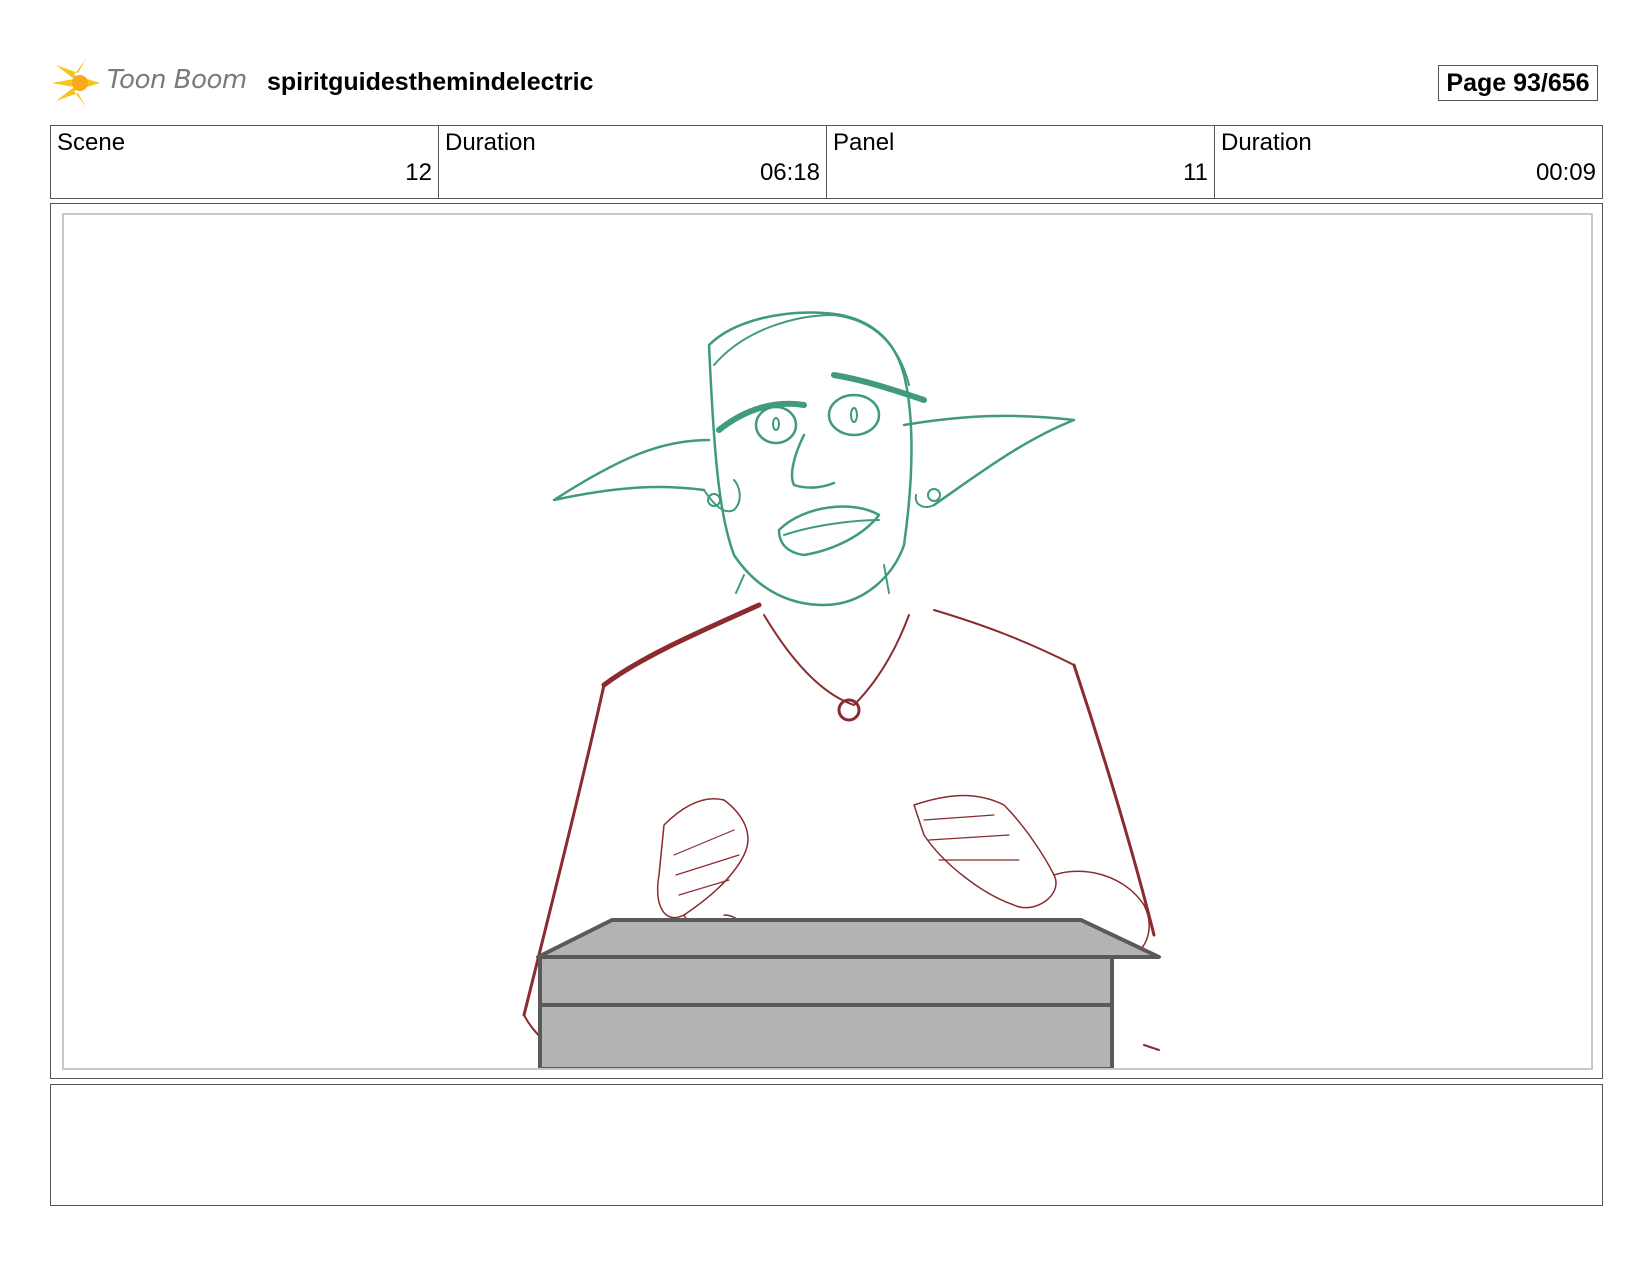 This screenshot has width=1650, height=1275. What do you see at coordinates (814, 459) in the screenshot?
I see `goblin-head-sketch` at bounding box center [814, 459].